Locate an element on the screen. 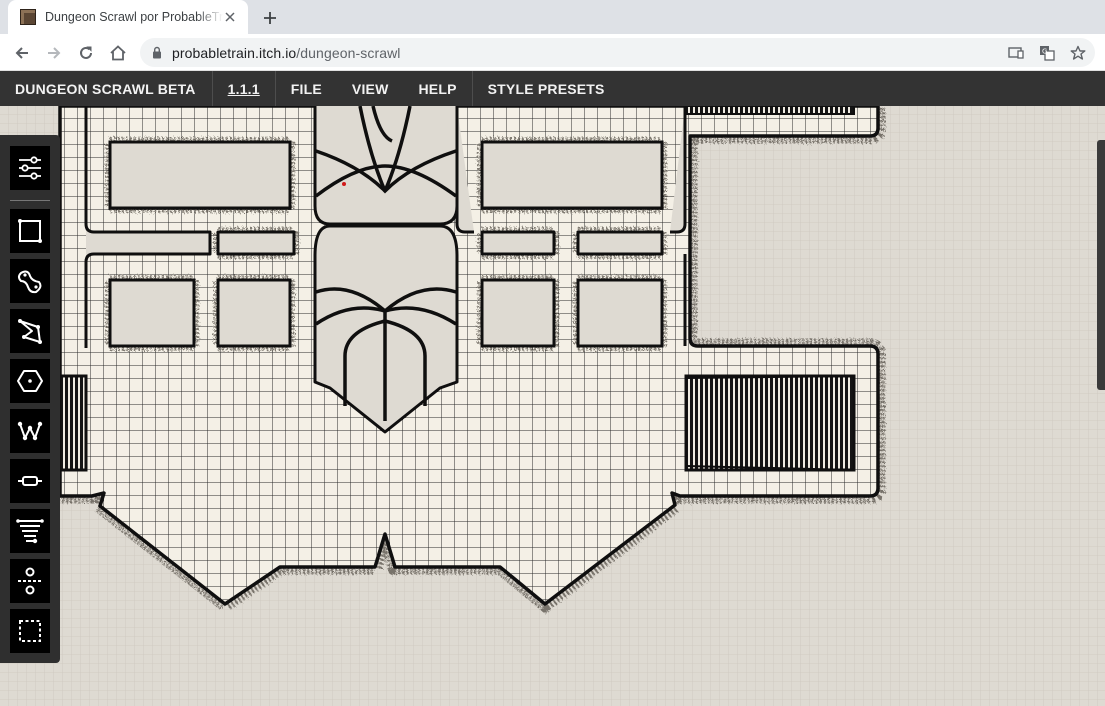 The height and width of the screenshot is (706, 1105). translate-icon: G is located at coordinates (1047, 52).